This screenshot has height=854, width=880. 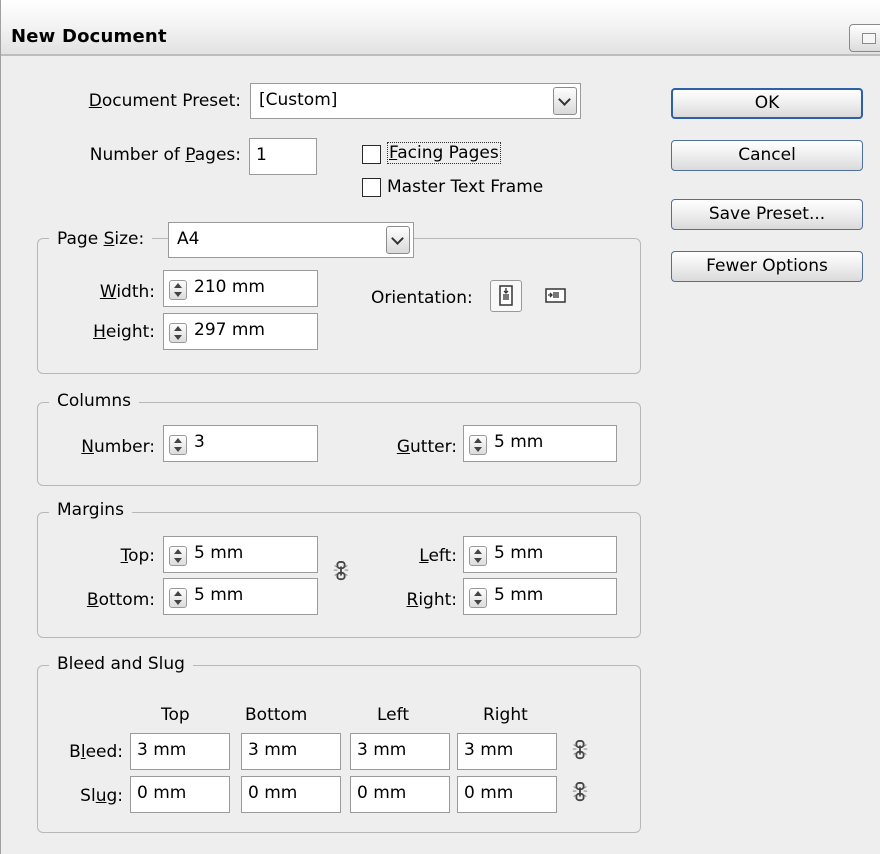 I want to click on slug-bottom-input: 0 mm, so click(x=291, y=794).